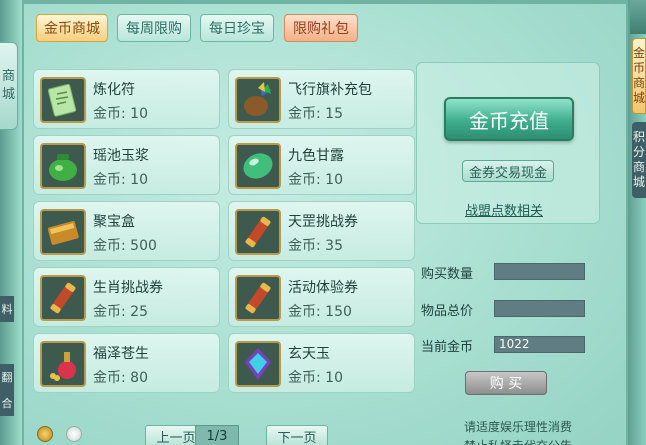  Describe the element at coordinates (639, 68) in the screenshot. I see `right-tab1-char-2: 币` at that location.